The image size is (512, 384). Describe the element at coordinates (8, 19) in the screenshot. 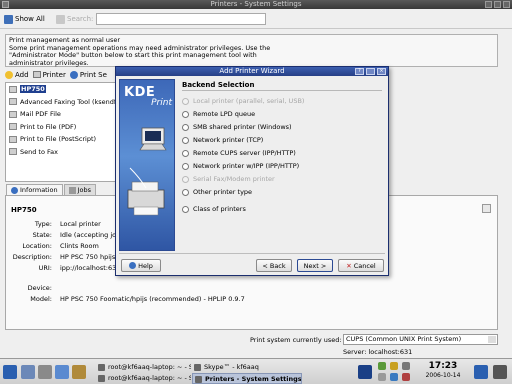

I see `grid-icon` at that location.